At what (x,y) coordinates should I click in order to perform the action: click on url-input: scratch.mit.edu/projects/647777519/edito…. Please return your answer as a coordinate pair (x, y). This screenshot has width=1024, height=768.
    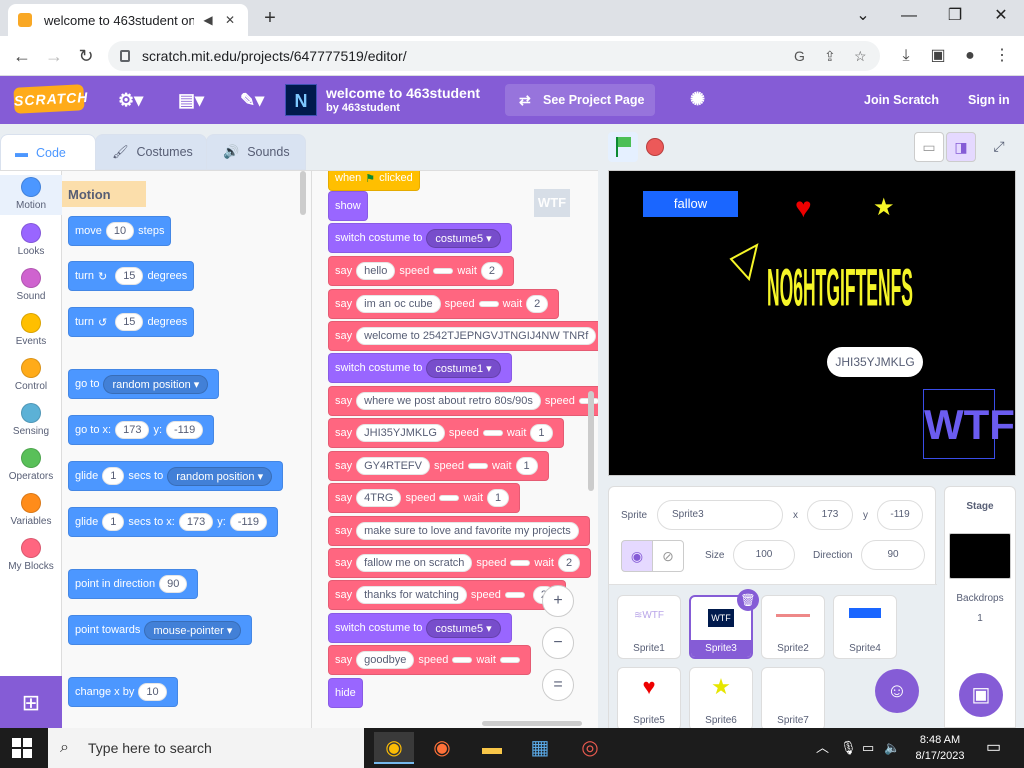
    Looking at the image, I should click on (494, 56).